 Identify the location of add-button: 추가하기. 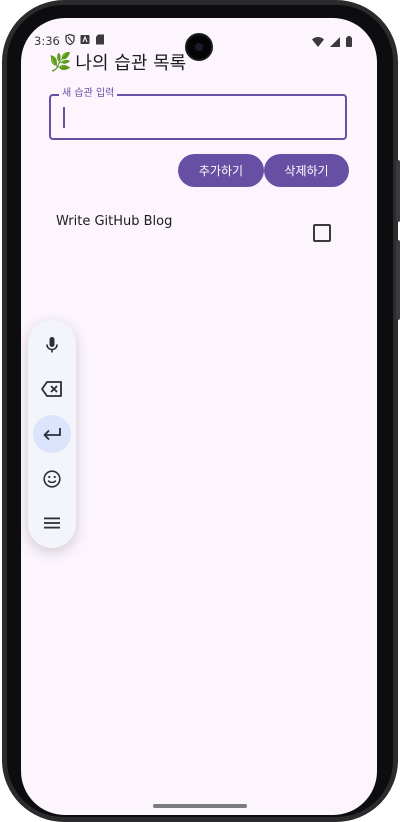
(221, 170).